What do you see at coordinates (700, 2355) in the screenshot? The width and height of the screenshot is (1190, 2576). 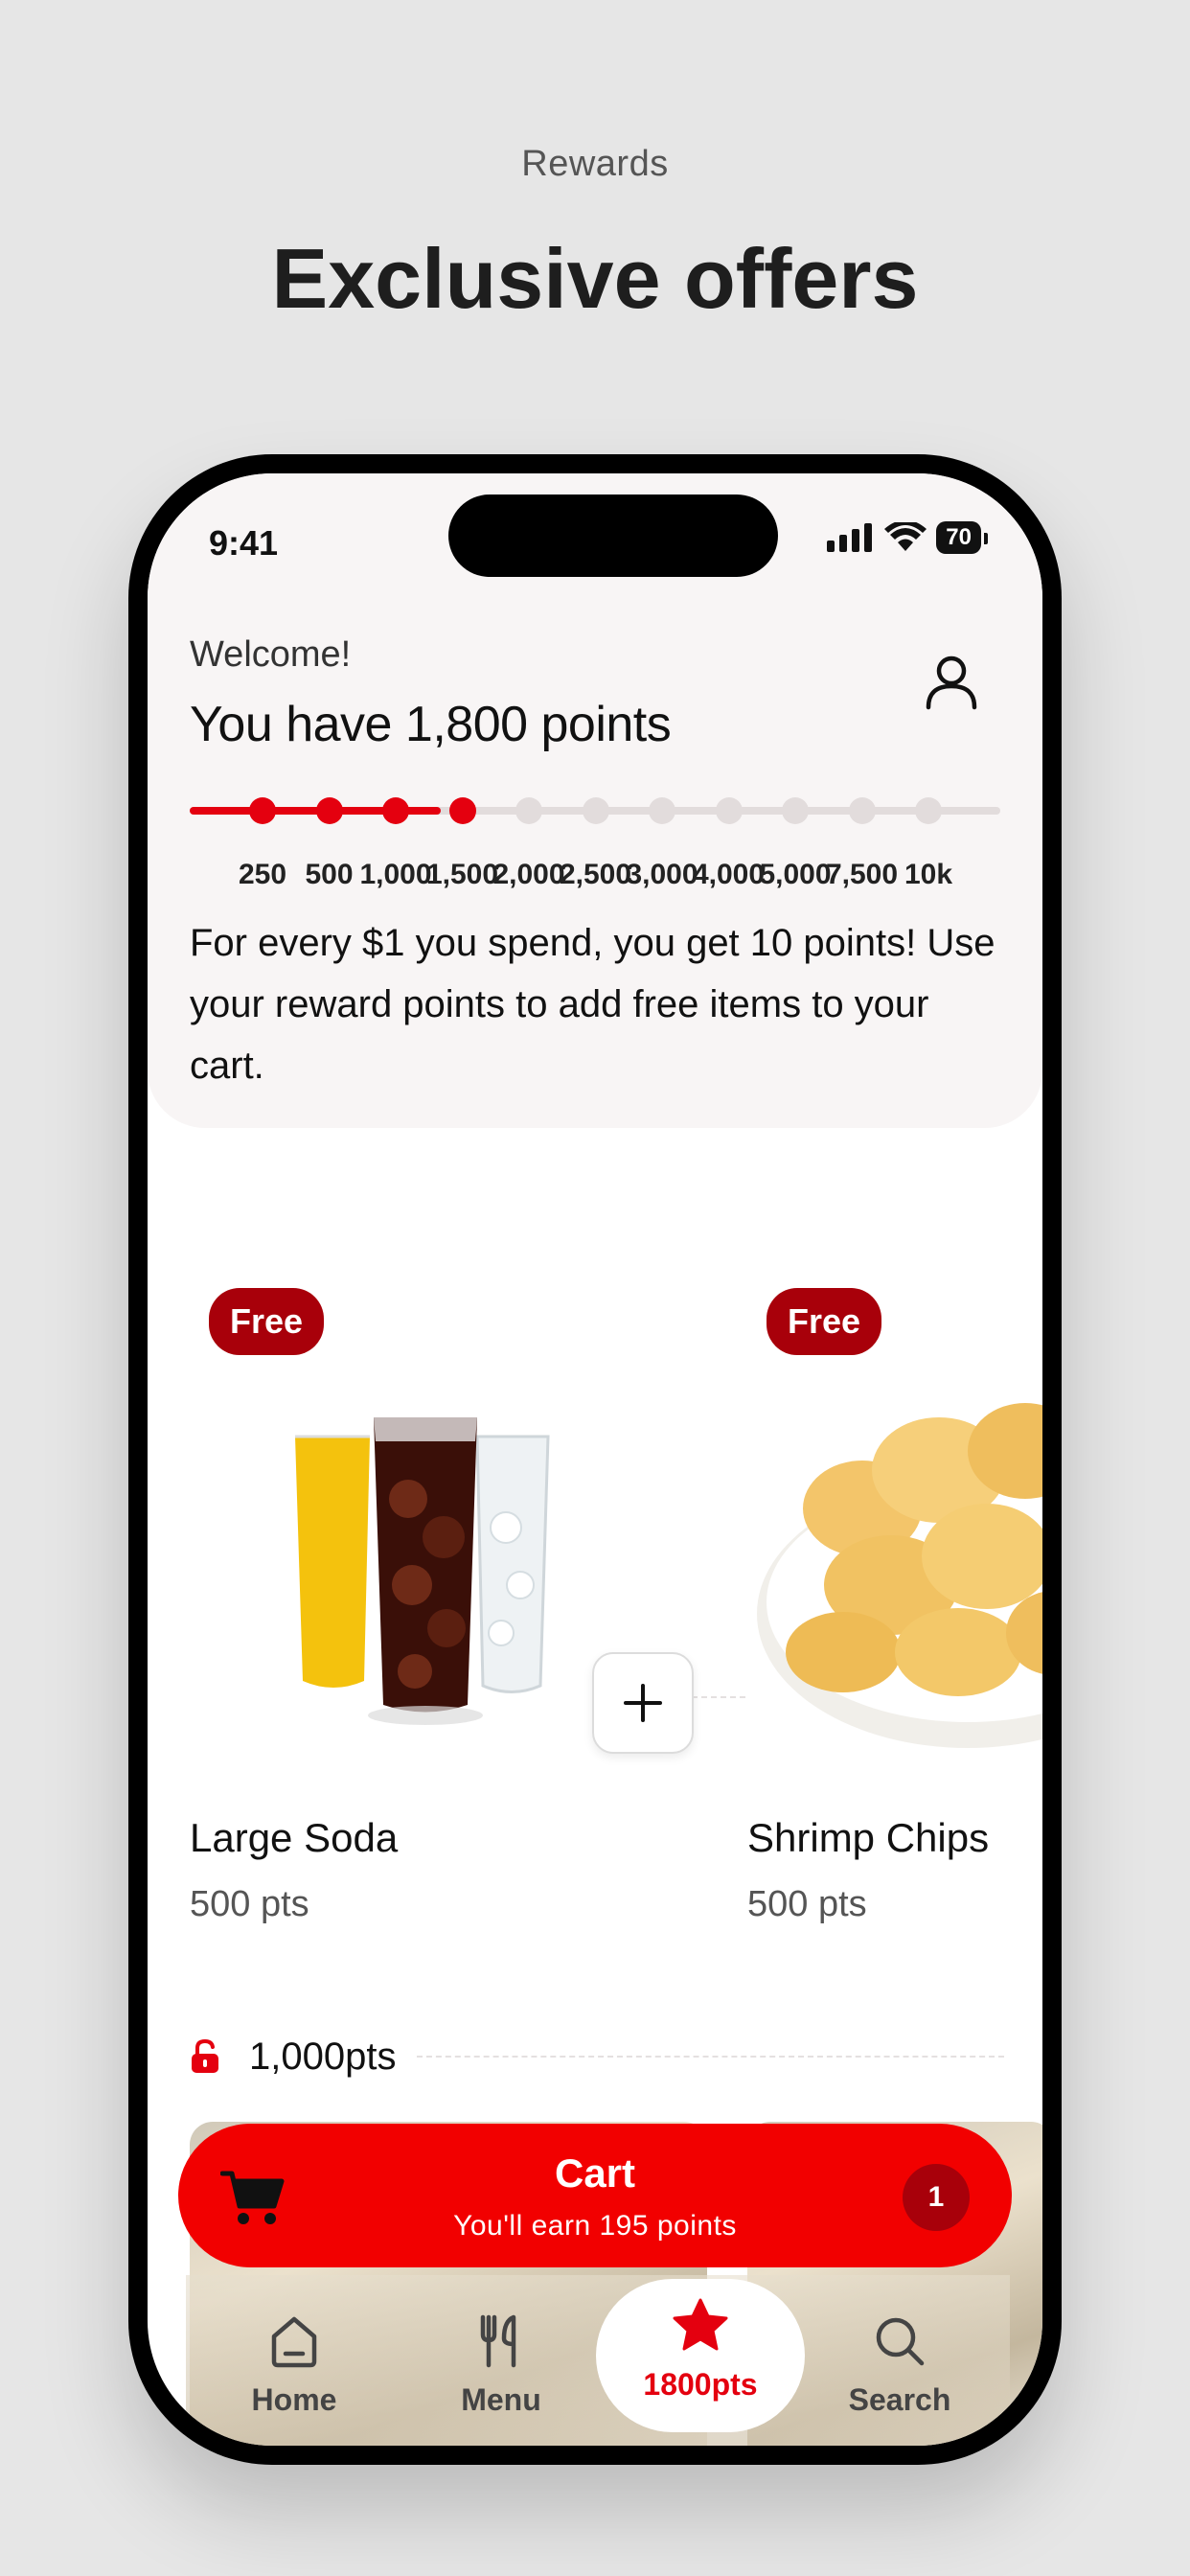 I see `tab-rewards: 1800pts` at bounding box center [700, 2355].